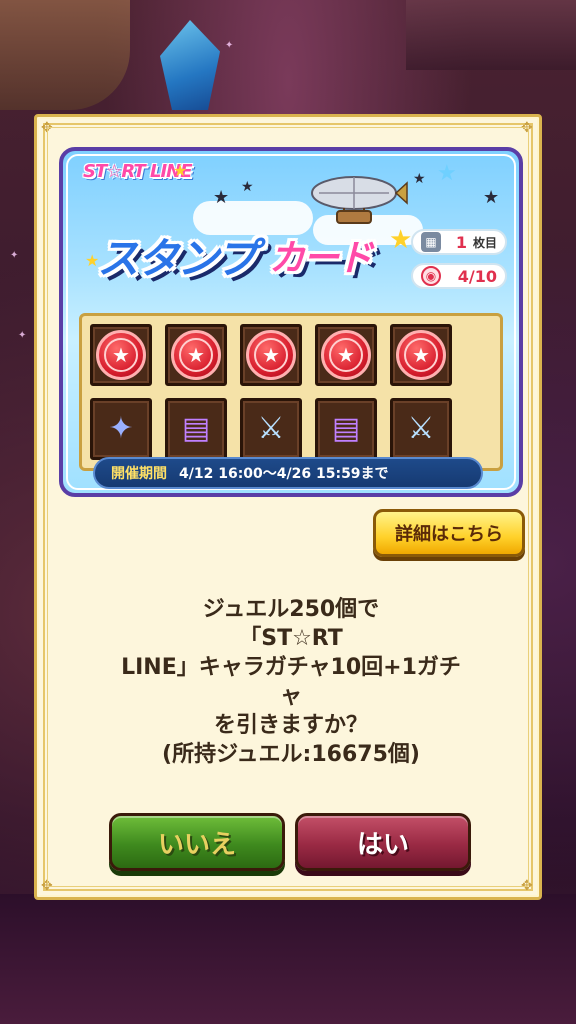  I want to click on stamp-progress: 4/10, so click(477, 276).